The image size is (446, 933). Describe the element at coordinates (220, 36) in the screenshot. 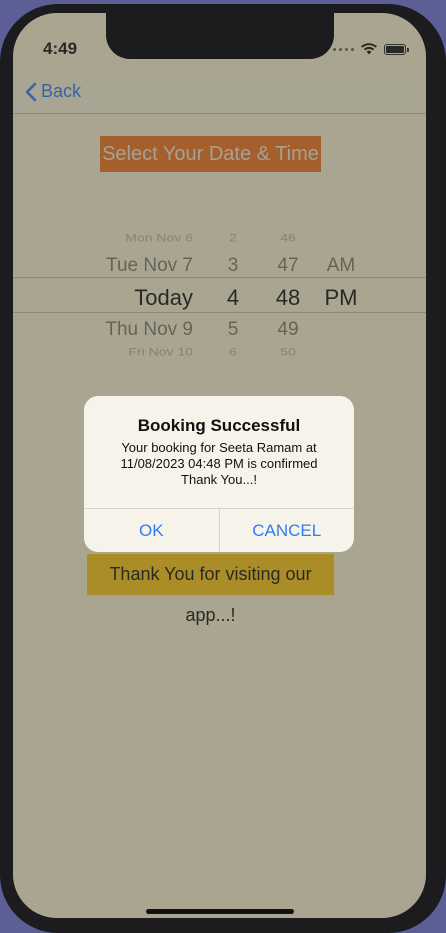

I see `notch` at that location.